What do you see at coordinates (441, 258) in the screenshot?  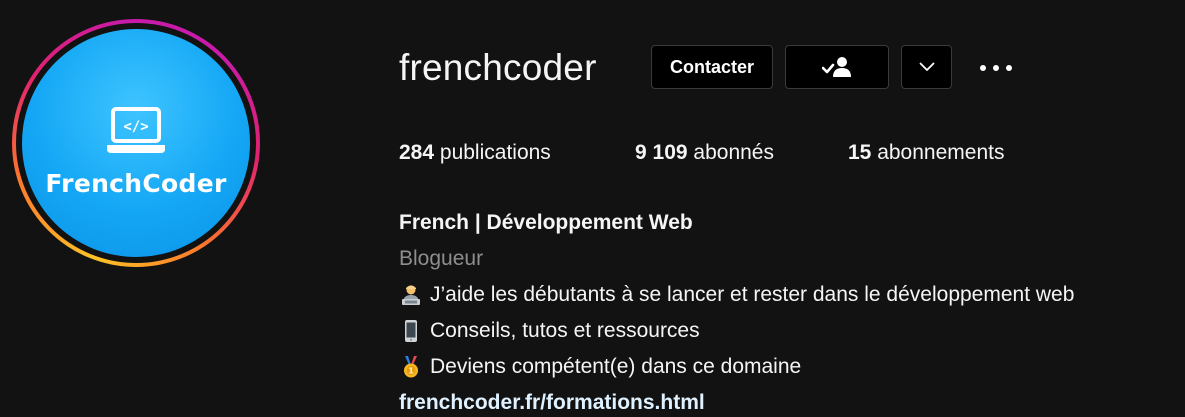 I see `bio-category: Blogueur` at bounding box center [441, 258].